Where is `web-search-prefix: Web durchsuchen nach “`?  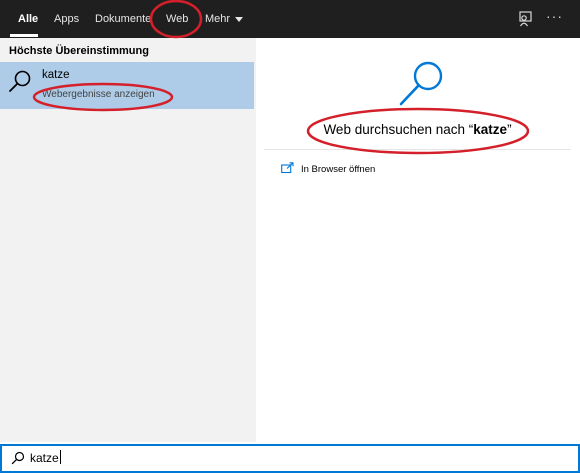 web-search-prefix: Web durchsuchen nach “ is located at coordinates (398, 129).